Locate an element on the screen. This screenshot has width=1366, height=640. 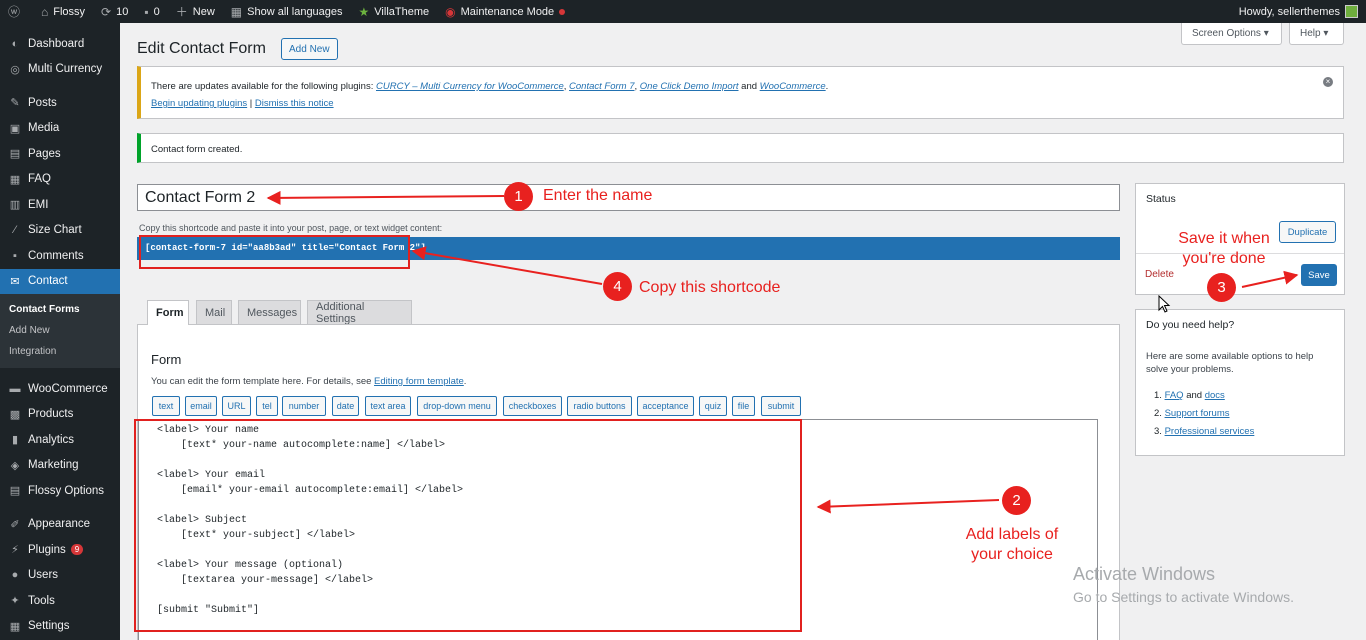
duplicate-button: Duplicate is located at coordinates (1307, 232).